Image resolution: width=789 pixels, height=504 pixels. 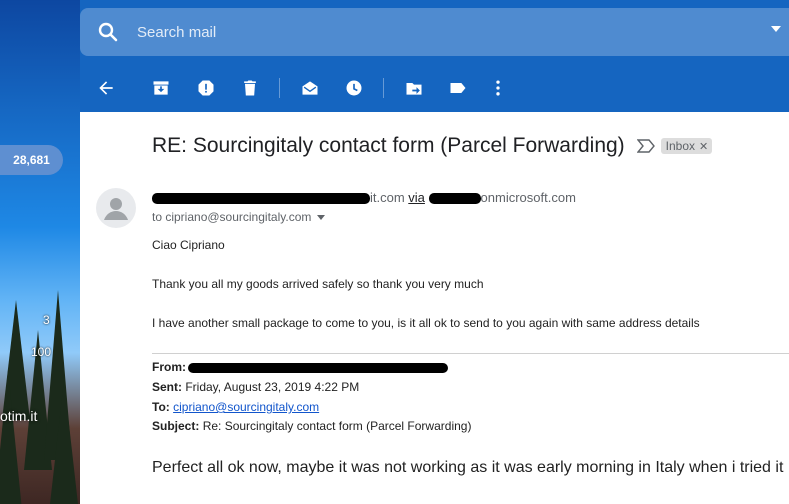 I want to click on quoted-sent-line: Sent: Friday, August 23, 2019 4:22 PM, so click(x=255, y=387).